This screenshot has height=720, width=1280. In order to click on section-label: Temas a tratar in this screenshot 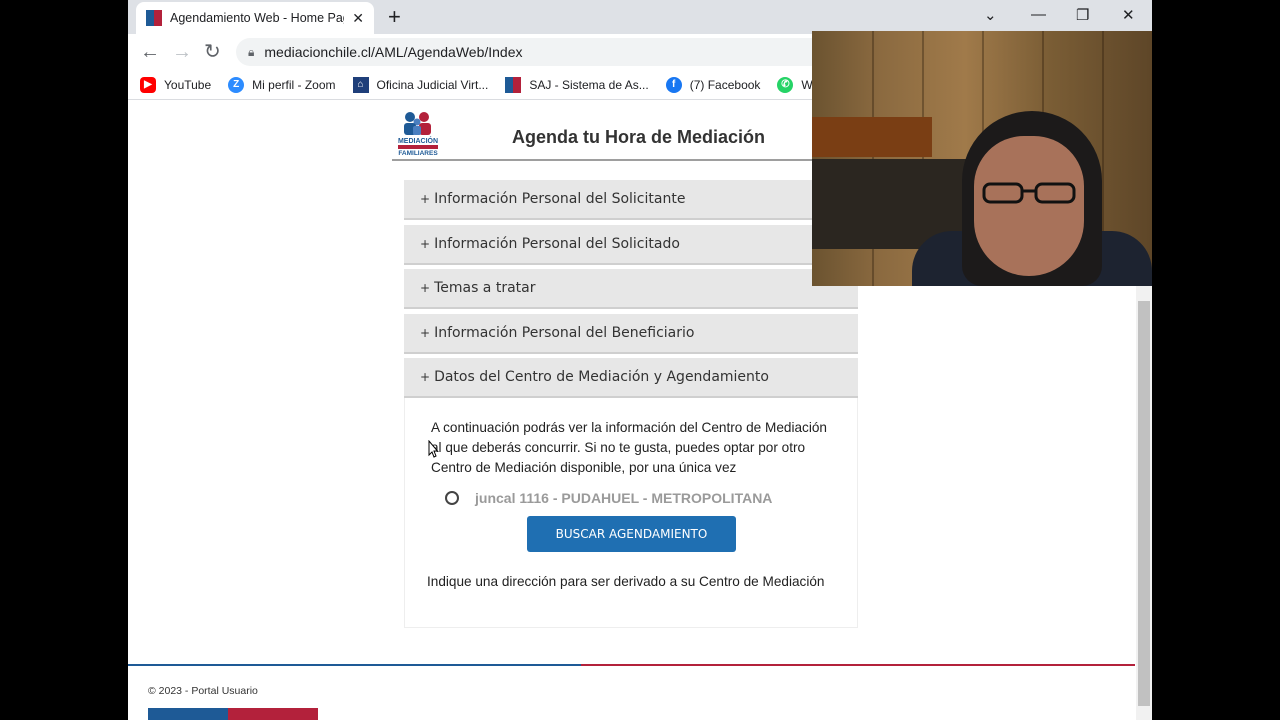, I will do `click(485, 288)`.